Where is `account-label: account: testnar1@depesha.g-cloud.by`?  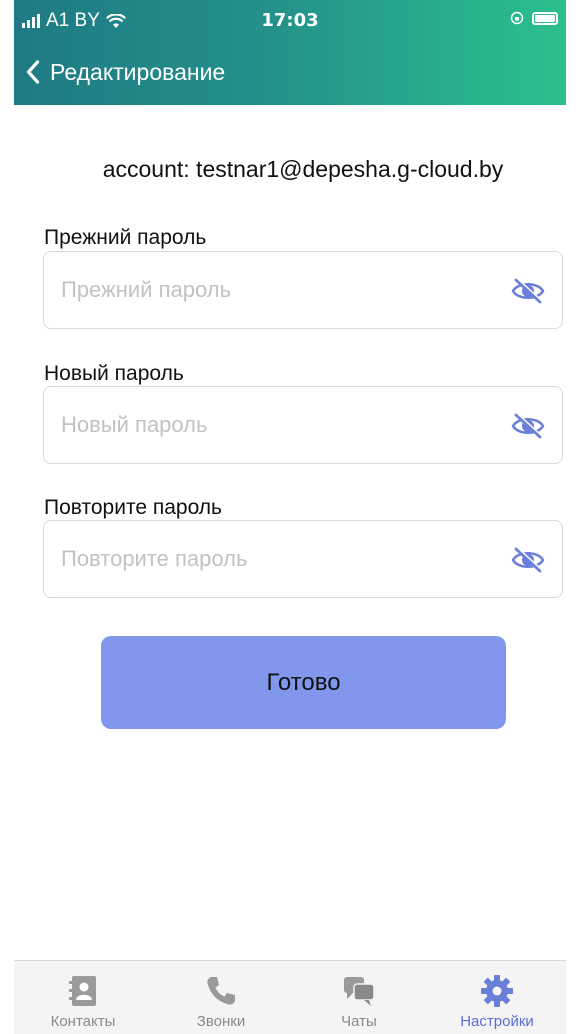 account-label: account: testnar1@depesha.g-cloud.by is located at coordinates (303, 169).